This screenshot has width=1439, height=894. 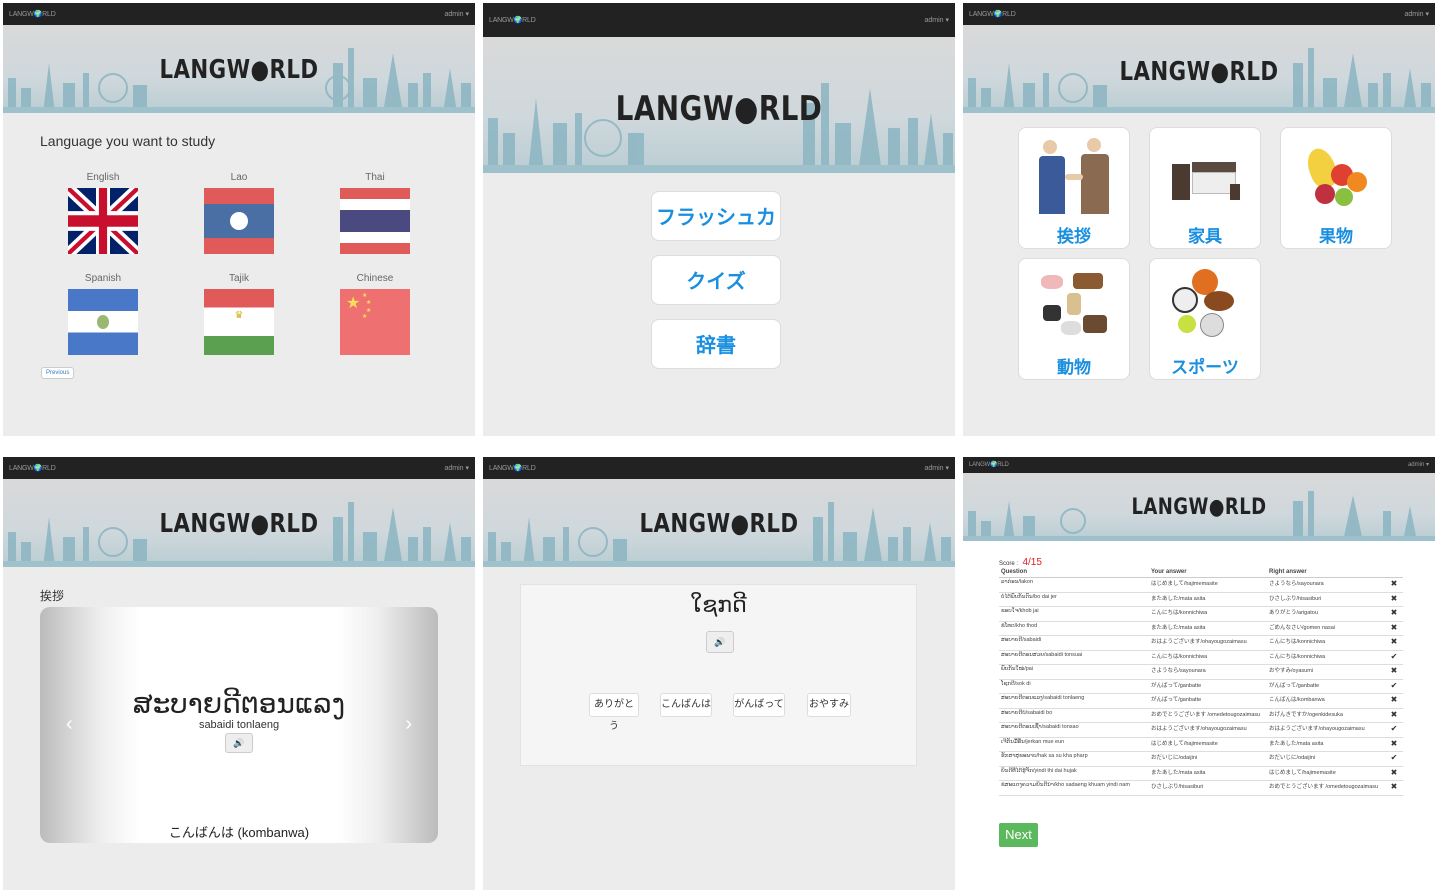 I want to click on right-answer-cell: ありがとう/arigatou, so click(x=1326, y=614).